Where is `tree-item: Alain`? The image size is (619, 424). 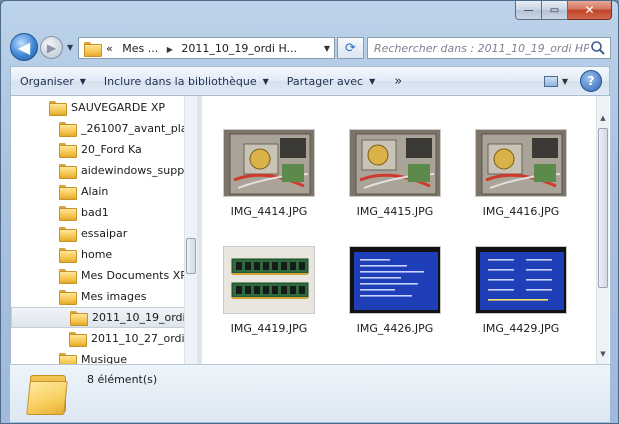
tree-item: Alain is located at coordinates (98, 191).